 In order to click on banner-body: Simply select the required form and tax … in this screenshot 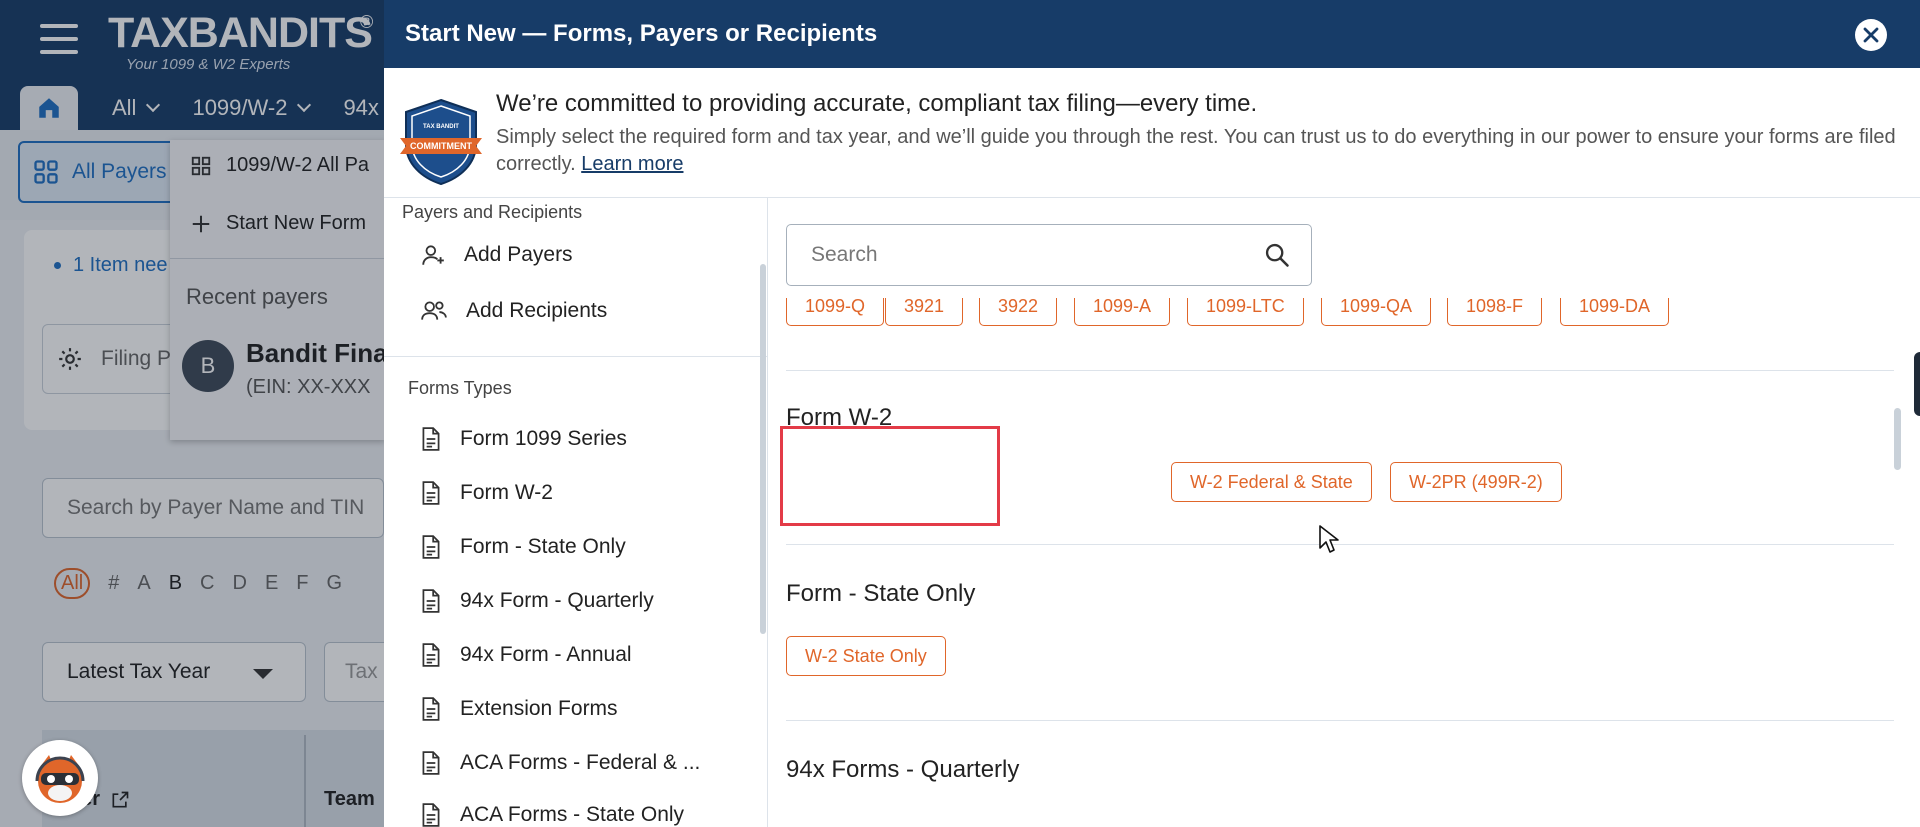, I will do `click(1201, 151)`.